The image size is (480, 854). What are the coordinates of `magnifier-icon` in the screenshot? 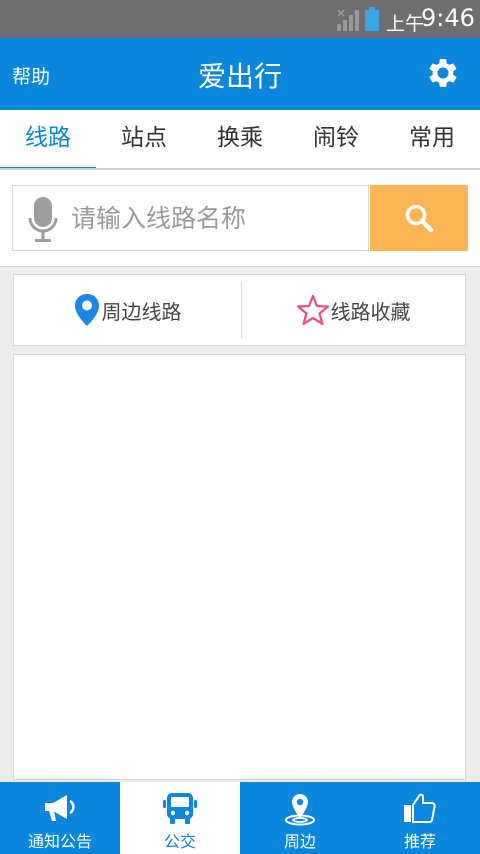 It's located at (419, 218).